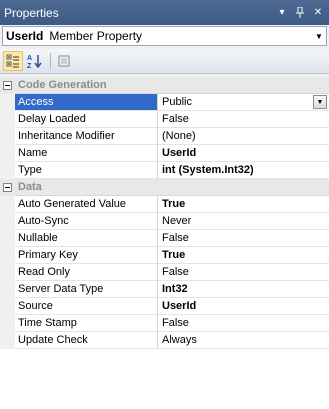 This screenshot has width=329, height=409. Describe the element at coordinates (300, 13) in the screenshot. I see `pin-icon` at that location.